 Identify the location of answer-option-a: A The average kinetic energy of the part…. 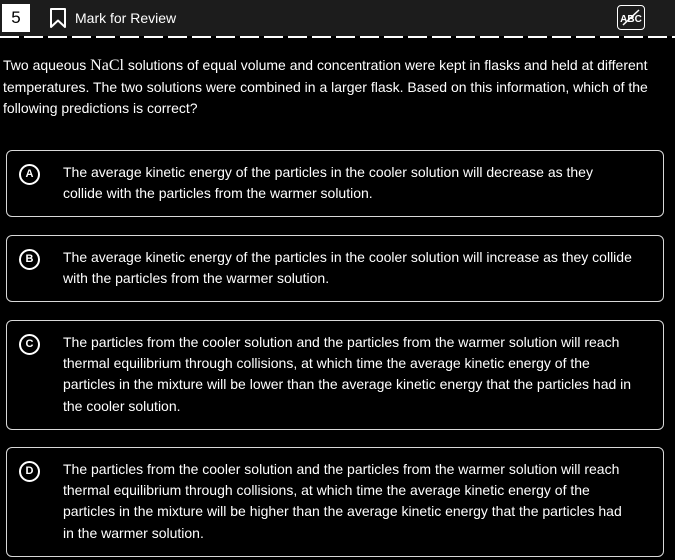
(335, 183).